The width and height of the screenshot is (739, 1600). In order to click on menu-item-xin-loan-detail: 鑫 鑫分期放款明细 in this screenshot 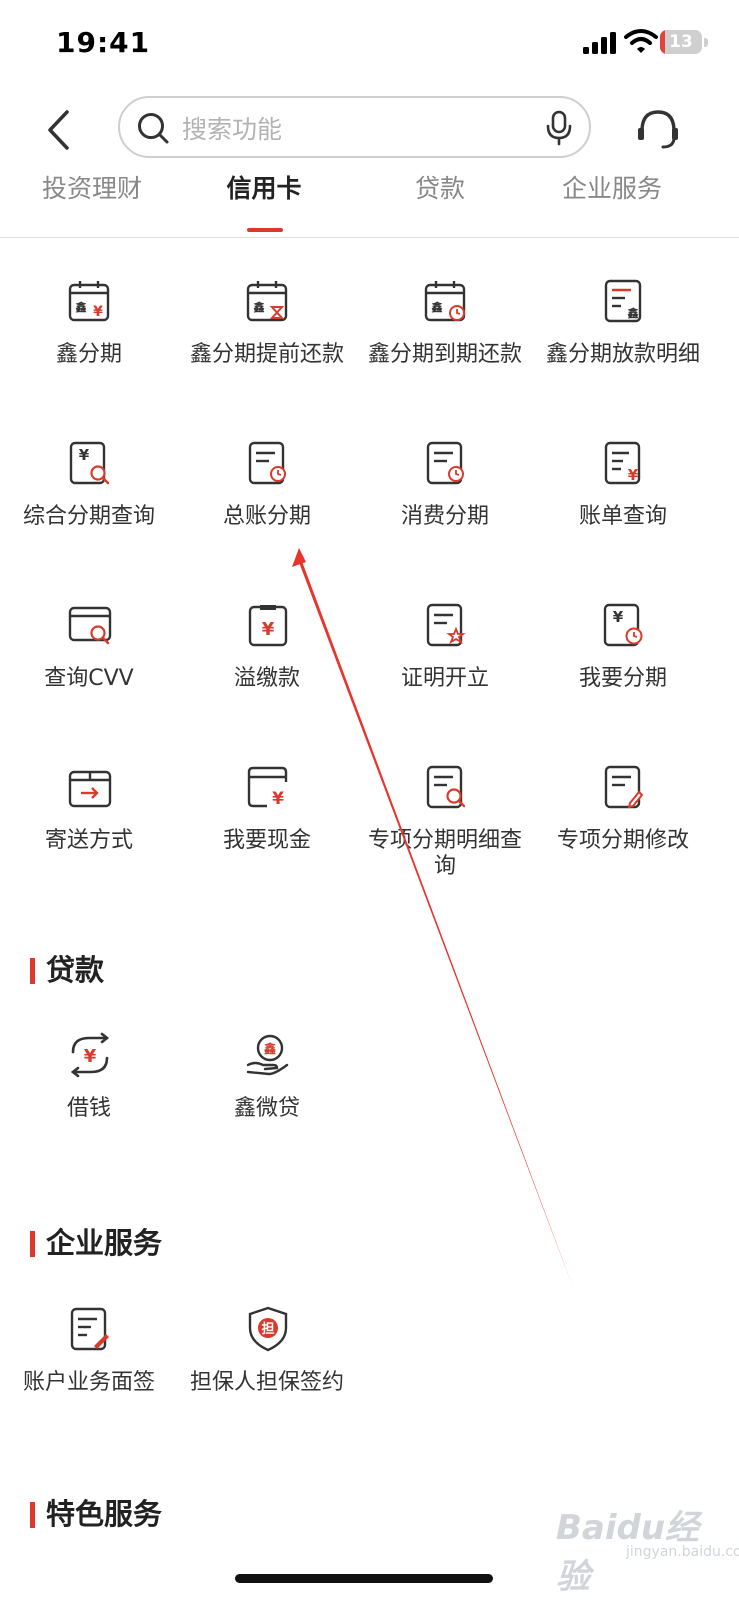, I will do `click(623, 353)`.